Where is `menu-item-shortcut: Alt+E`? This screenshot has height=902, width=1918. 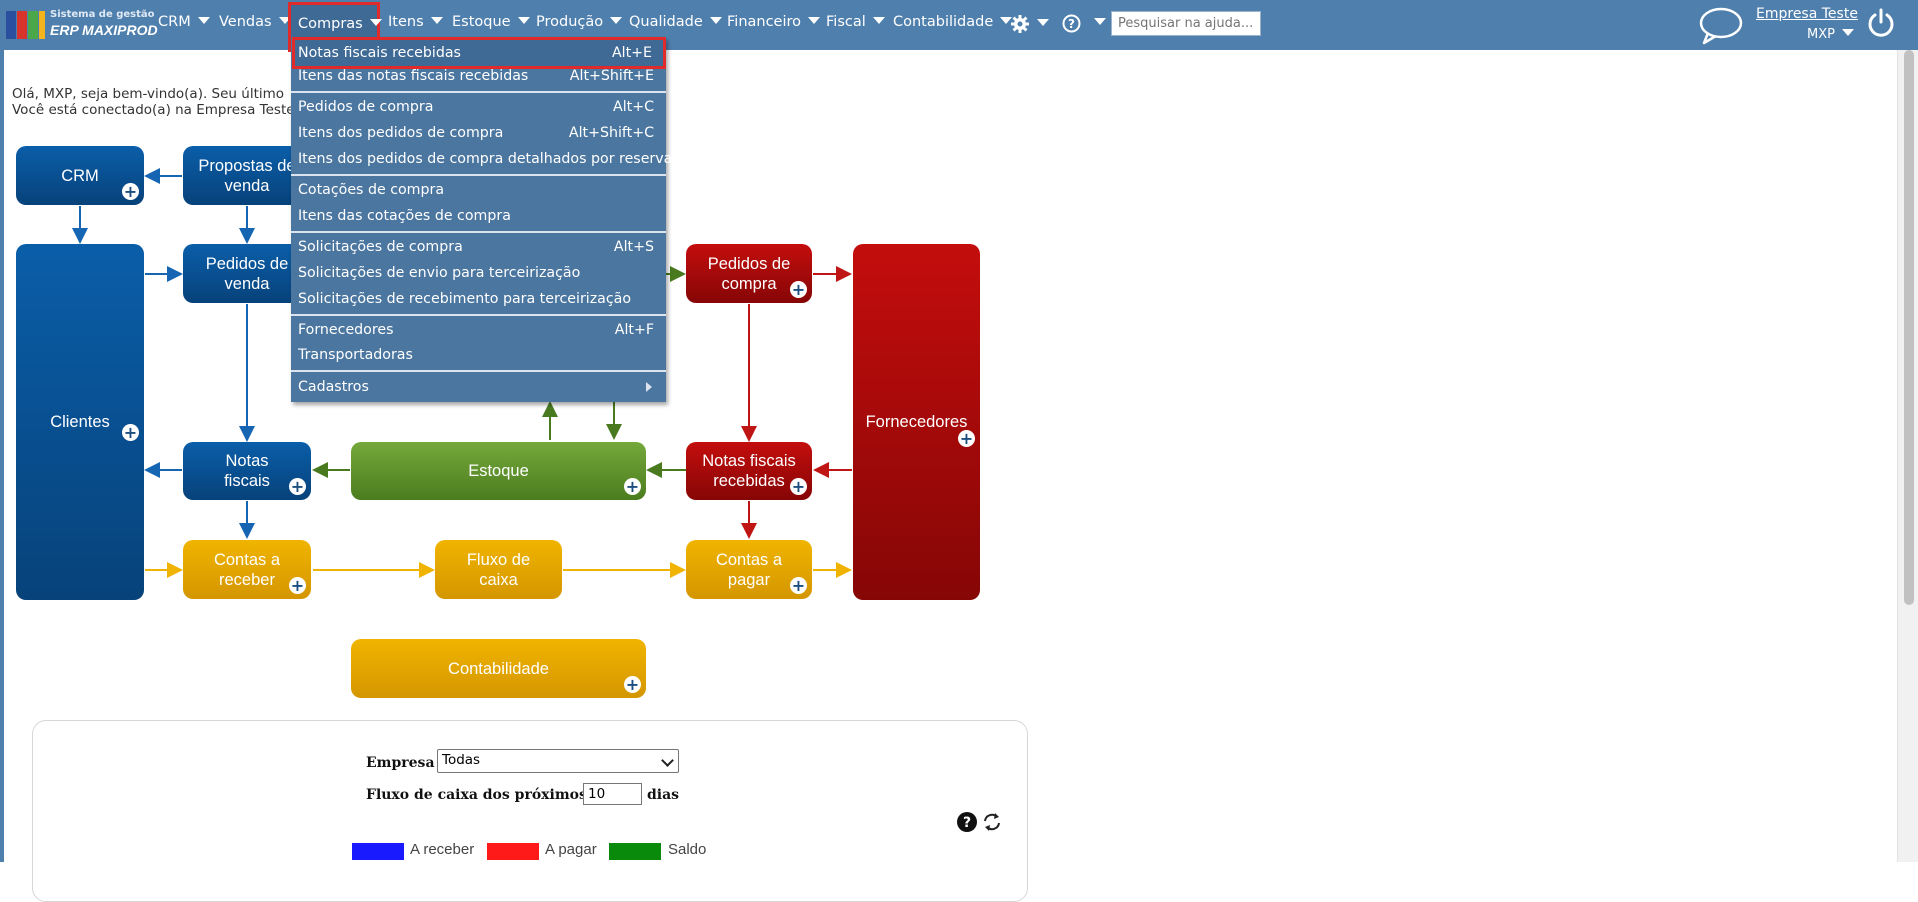 menu-item-shortcut: Alt+E is located at coordinates (631, 53).